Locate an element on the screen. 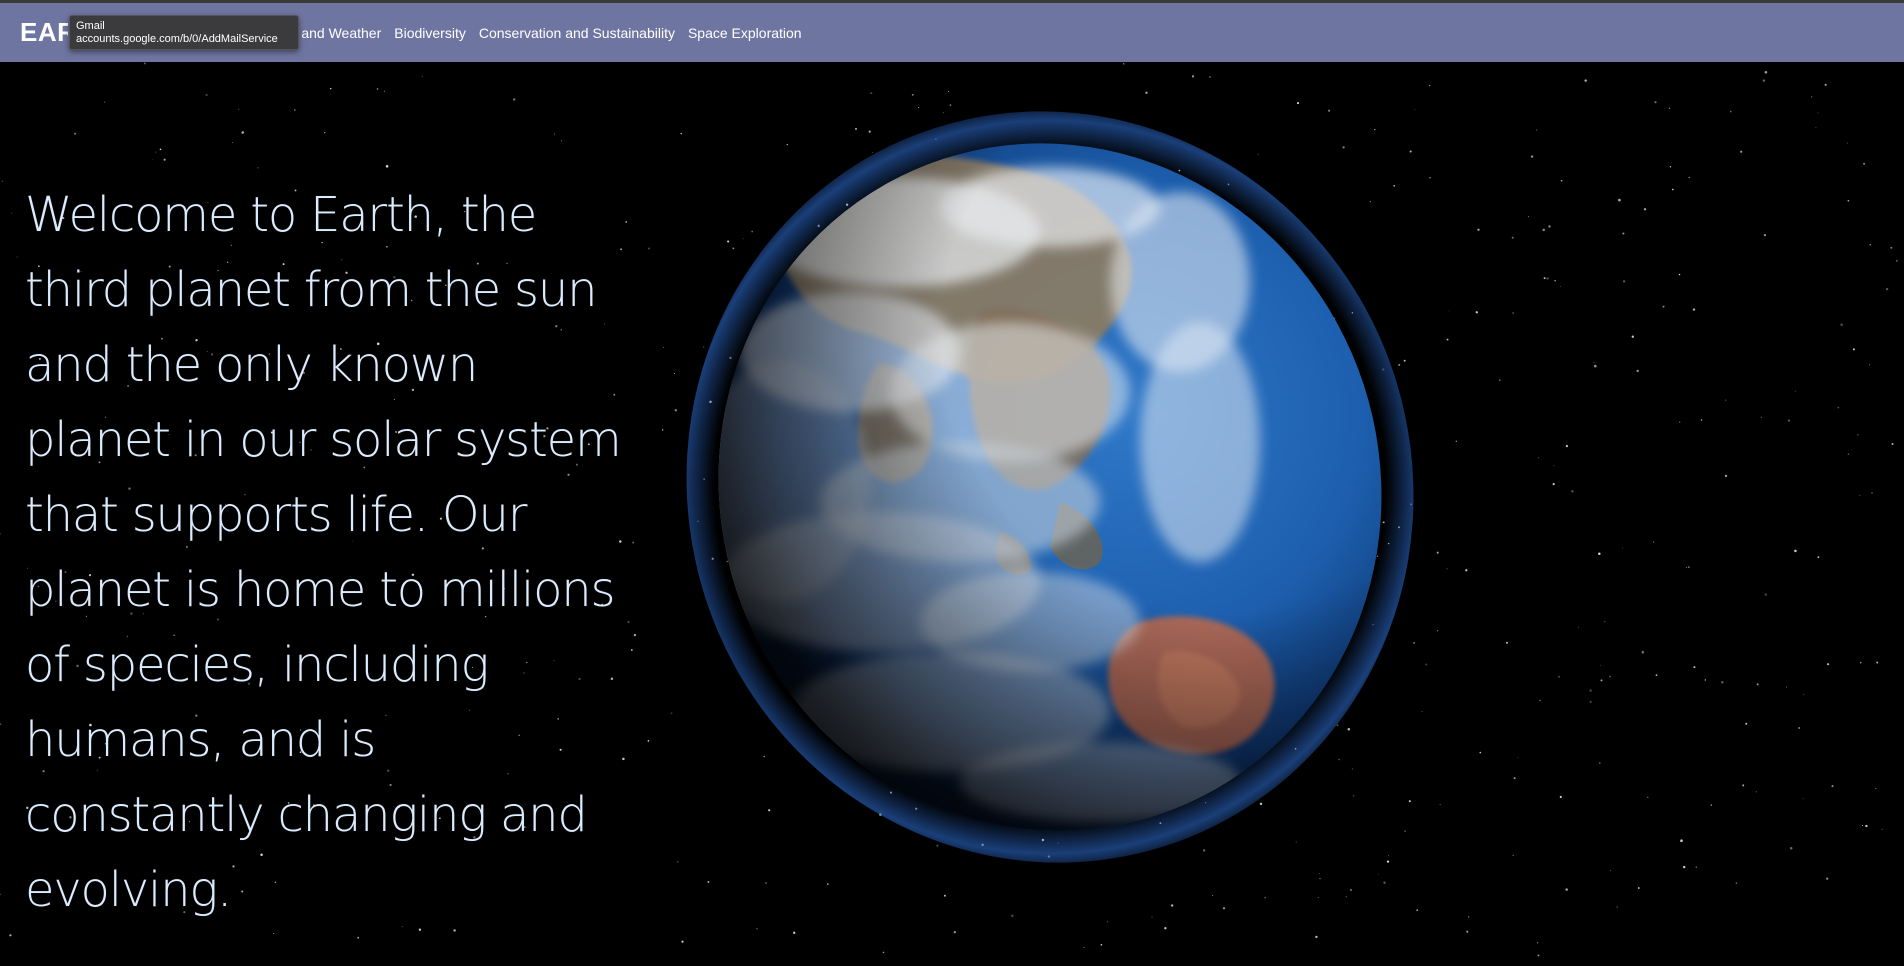  nav-link-biodiversity: Biodiversity is located at coordinates (430, 33).